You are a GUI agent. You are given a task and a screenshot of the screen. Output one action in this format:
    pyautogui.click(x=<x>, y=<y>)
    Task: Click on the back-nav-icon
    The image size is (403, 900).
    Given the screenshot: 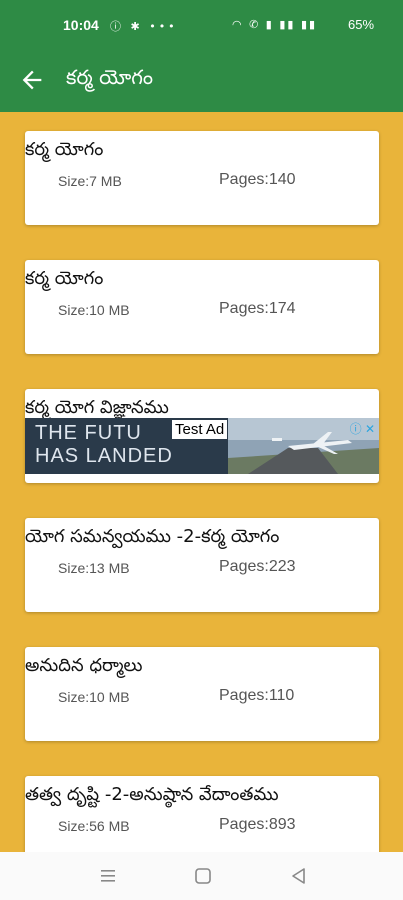 What is the action you would take?
    pyautogui.click(x=299, y=876)
    